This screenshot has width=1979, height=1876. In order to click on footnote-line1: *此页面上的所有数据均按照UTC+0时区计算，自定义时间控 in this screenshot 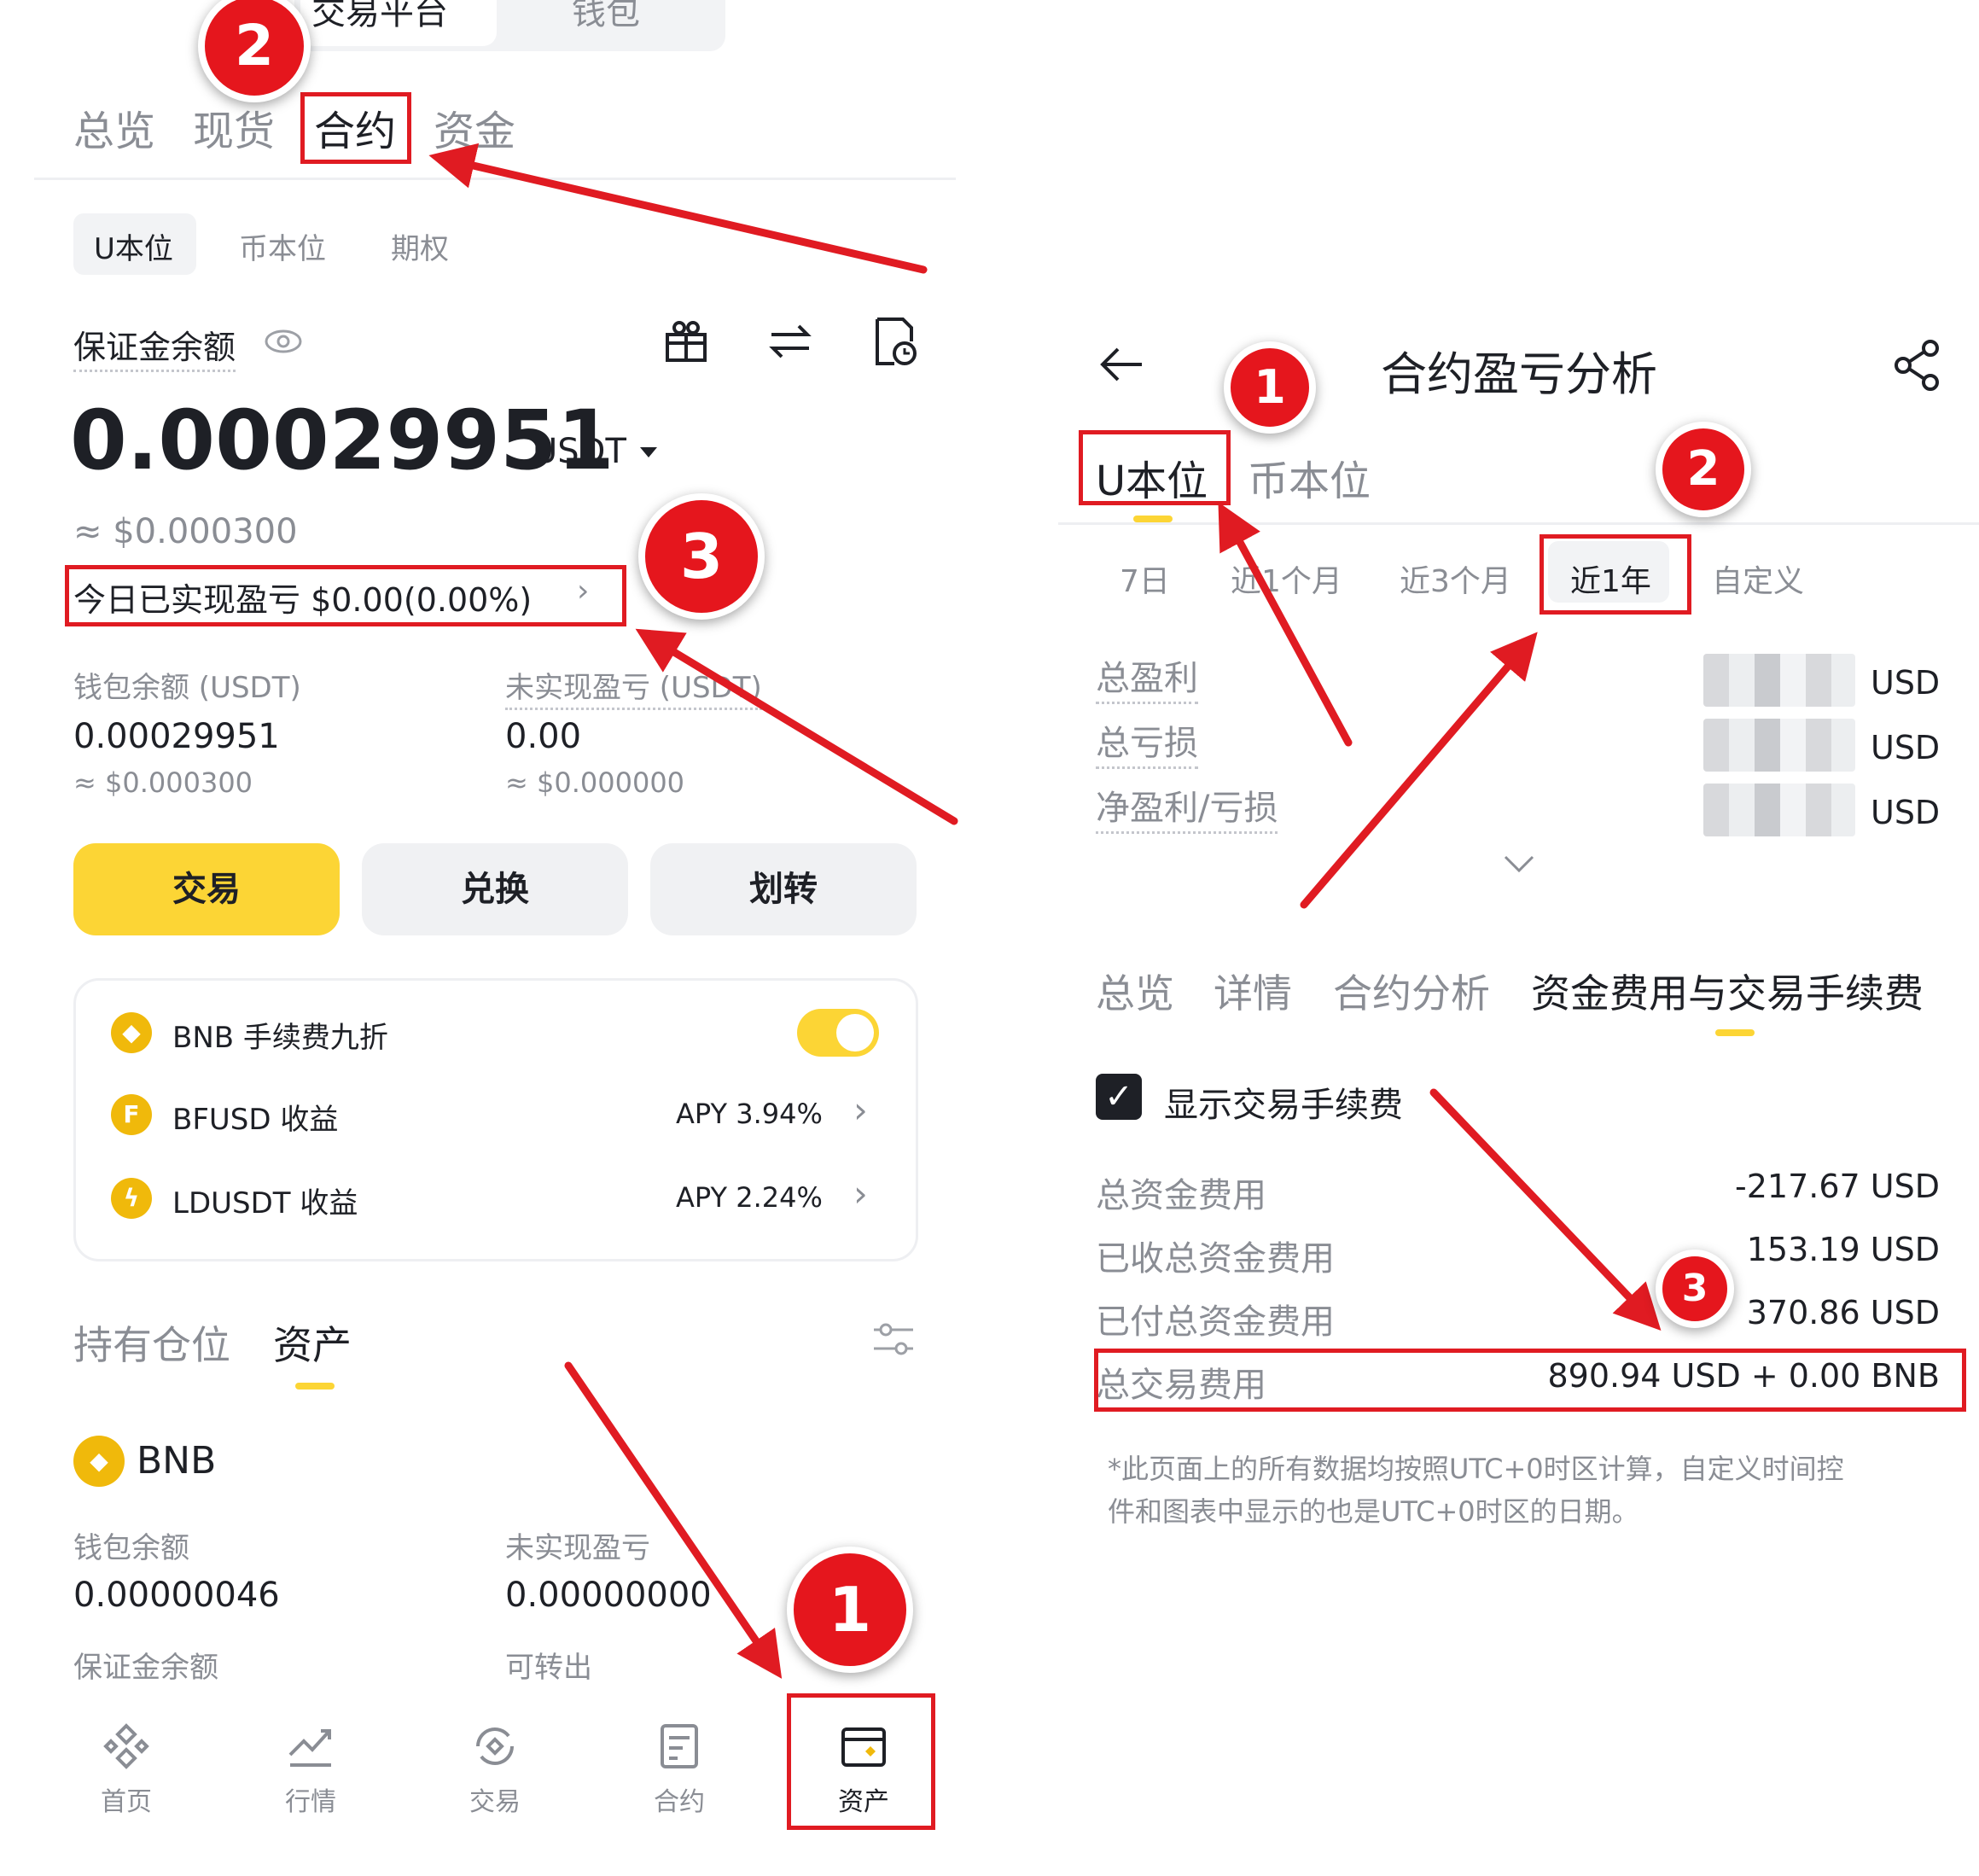, I will do `click(1476, 1469)`.